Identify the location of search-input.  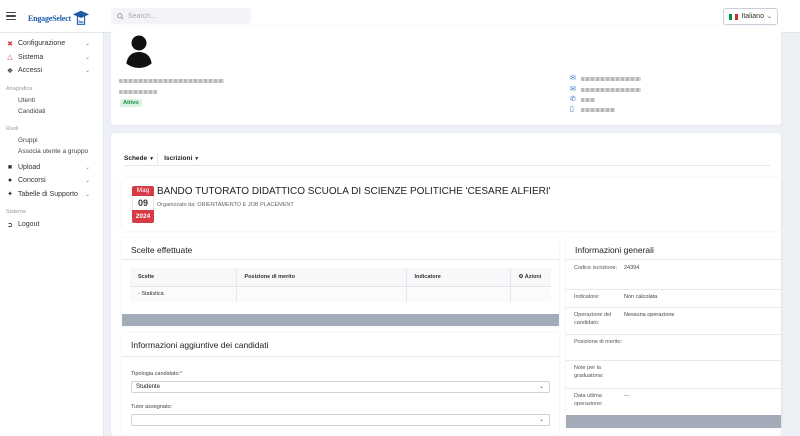
(183, 16).